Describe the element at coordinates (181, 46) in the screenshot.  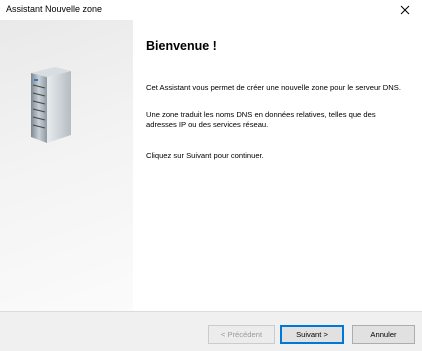
I see `page-title: Bienvenue !` at that location.